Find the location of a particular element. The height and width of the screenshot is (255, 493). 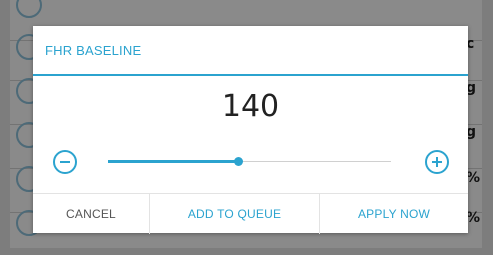

minus-circle-icon is located at coordinates (65, 162).